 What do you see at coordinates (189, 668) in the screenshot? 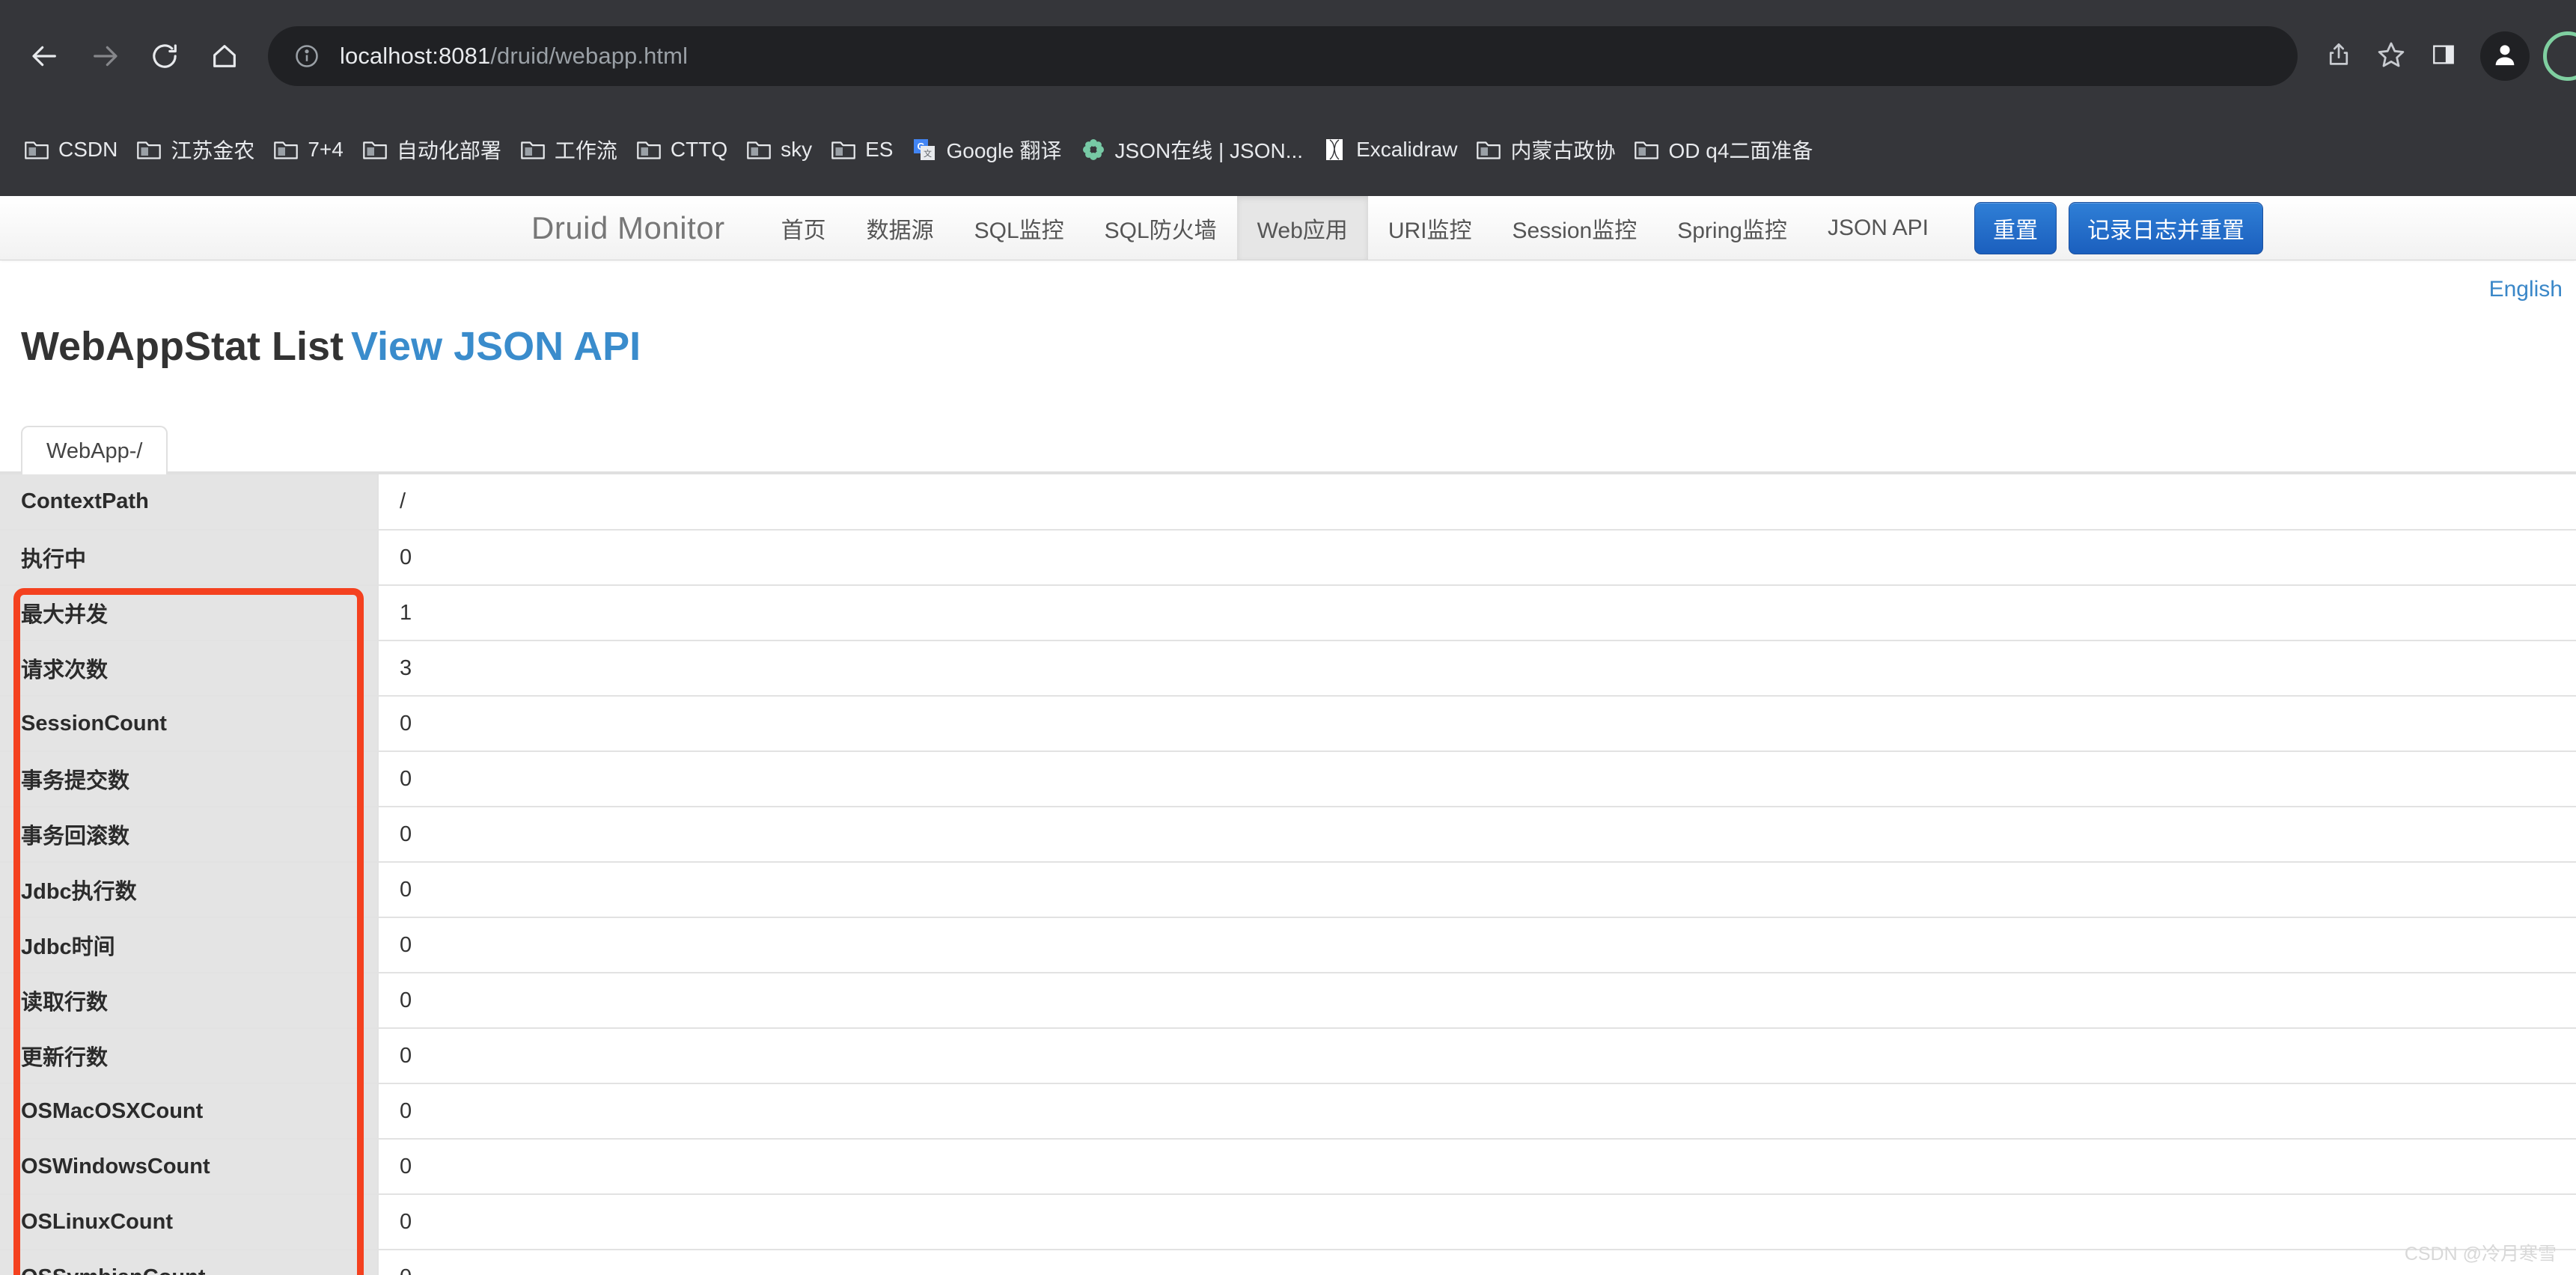
I see `table-cell-key: 请求次数` at bounding box center [189, 668].